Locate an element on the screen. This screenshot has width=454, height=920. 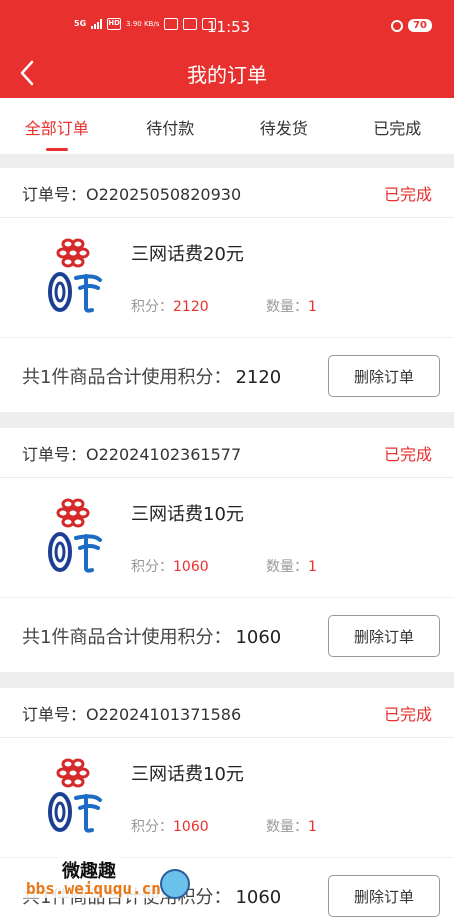
header-bar: 5G HD 3.90 KB/s 11:53 70 我的订单 is located at coordinates (227, 49).